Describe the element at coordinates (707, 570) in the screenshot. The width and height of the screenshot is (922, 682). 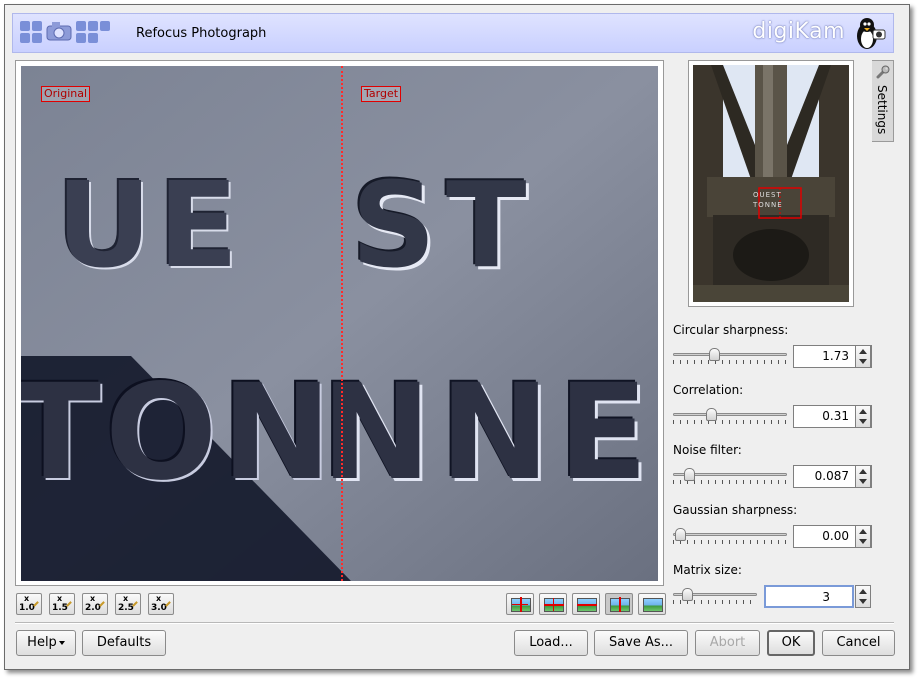
I see `matrix-size-label: Matrix size:` at that location.